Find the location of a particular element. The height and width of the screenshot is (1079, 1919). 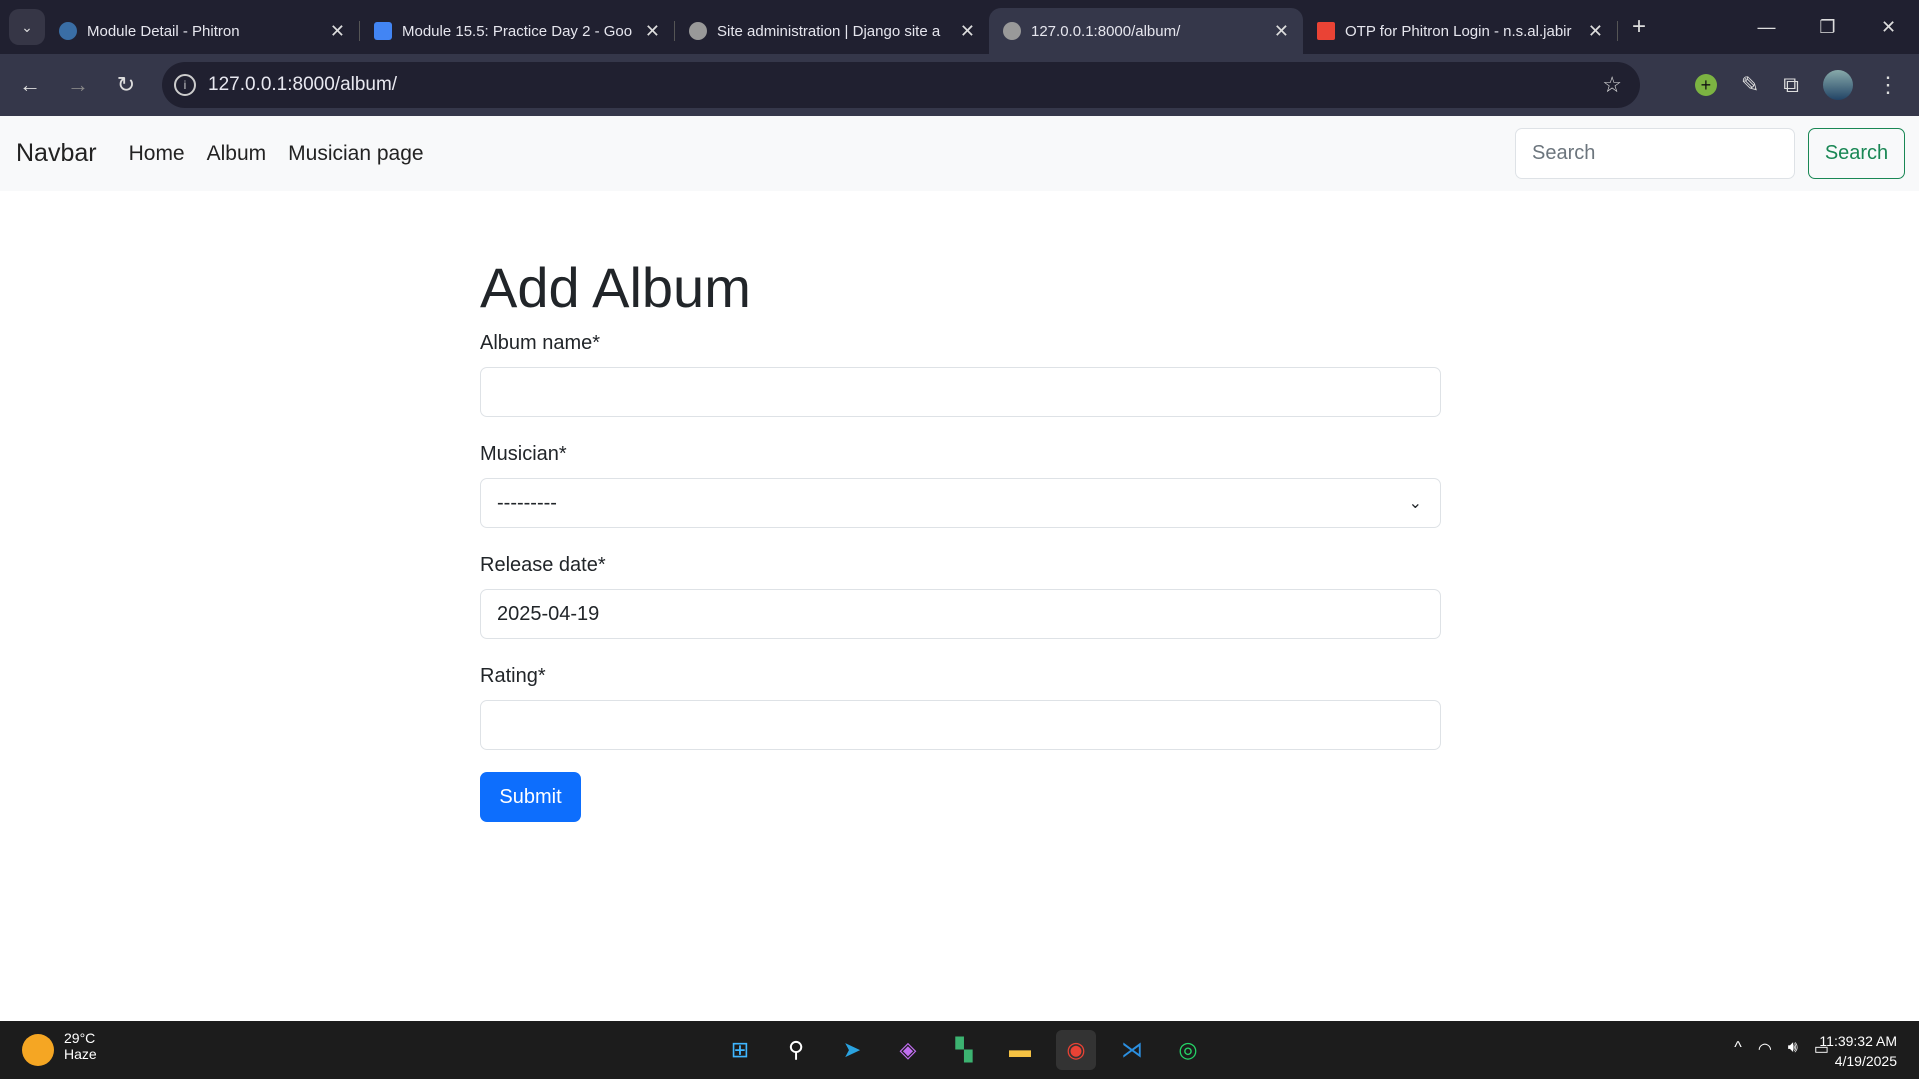

tab-search-button: ⌄ is located at coordinates (27, 27).